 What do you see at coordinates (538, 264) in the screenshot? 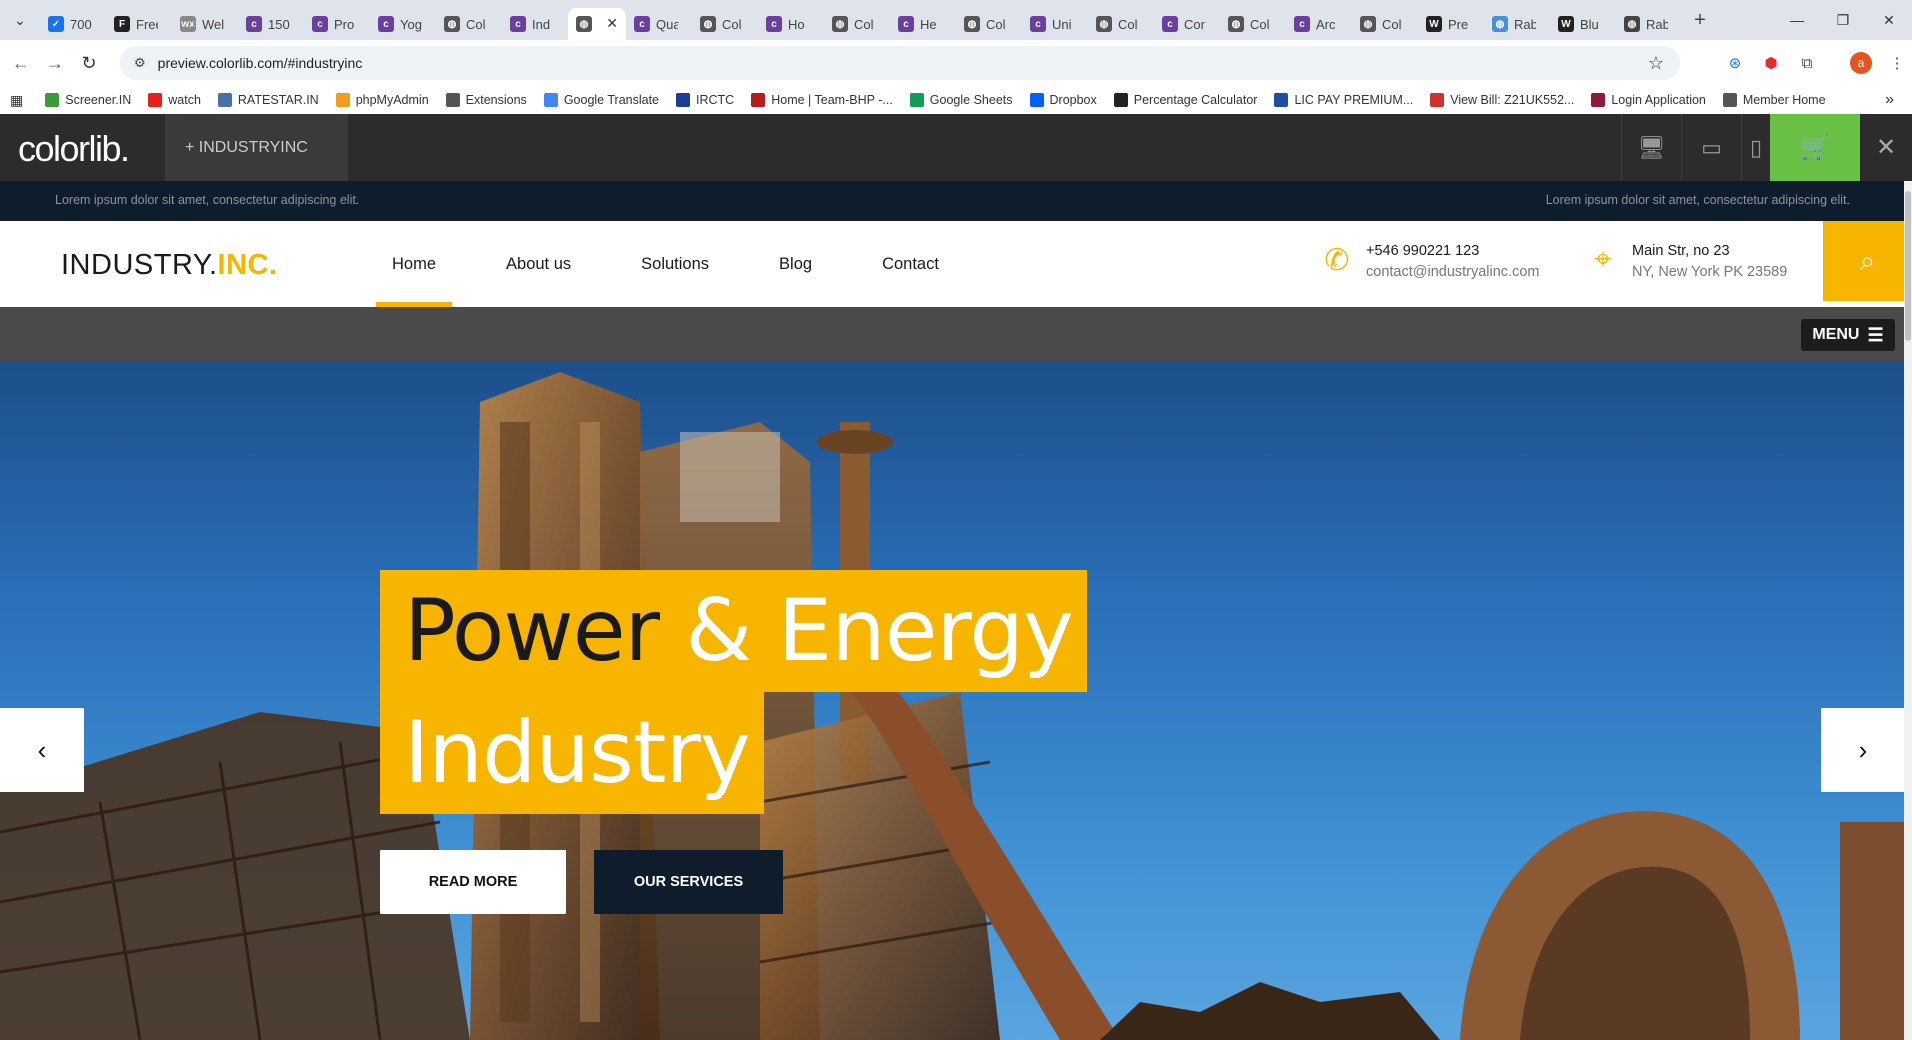
I see `nav-item-about-us: About us` at bounding box center [538, 264].